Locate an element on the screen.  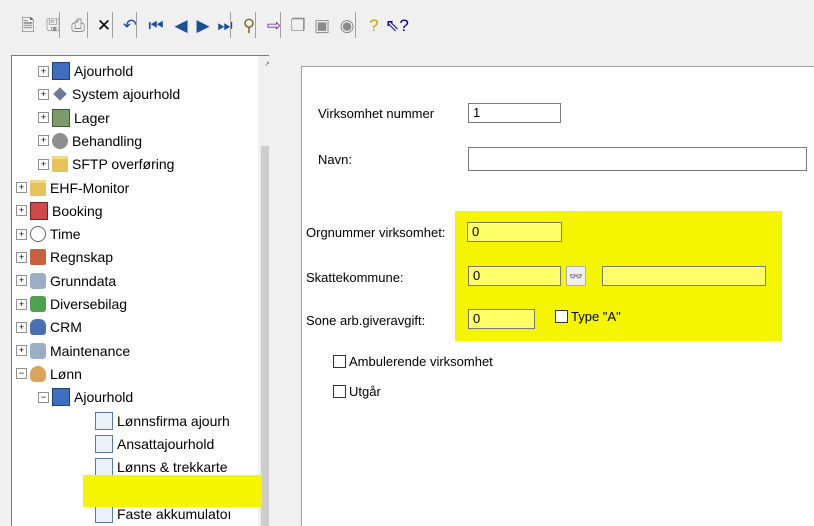
utgar-checkbox-box is located at coordinates (339, 391).